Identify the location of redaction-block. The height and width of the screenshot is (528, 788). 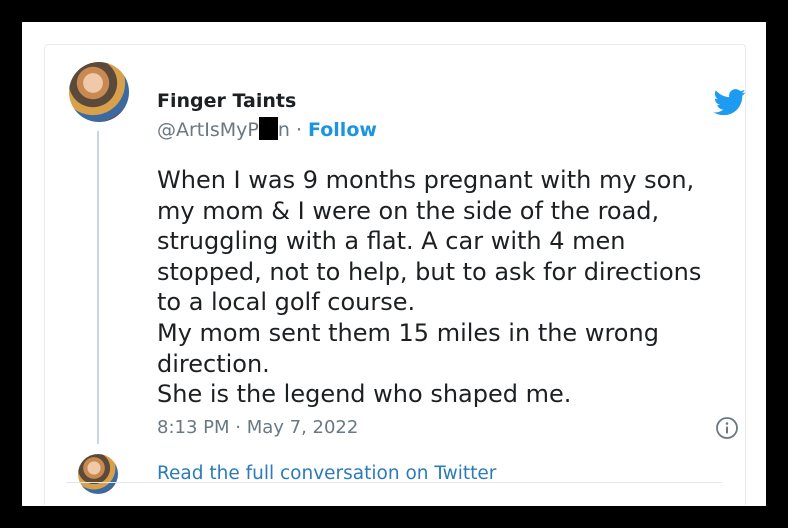
(268, 128).